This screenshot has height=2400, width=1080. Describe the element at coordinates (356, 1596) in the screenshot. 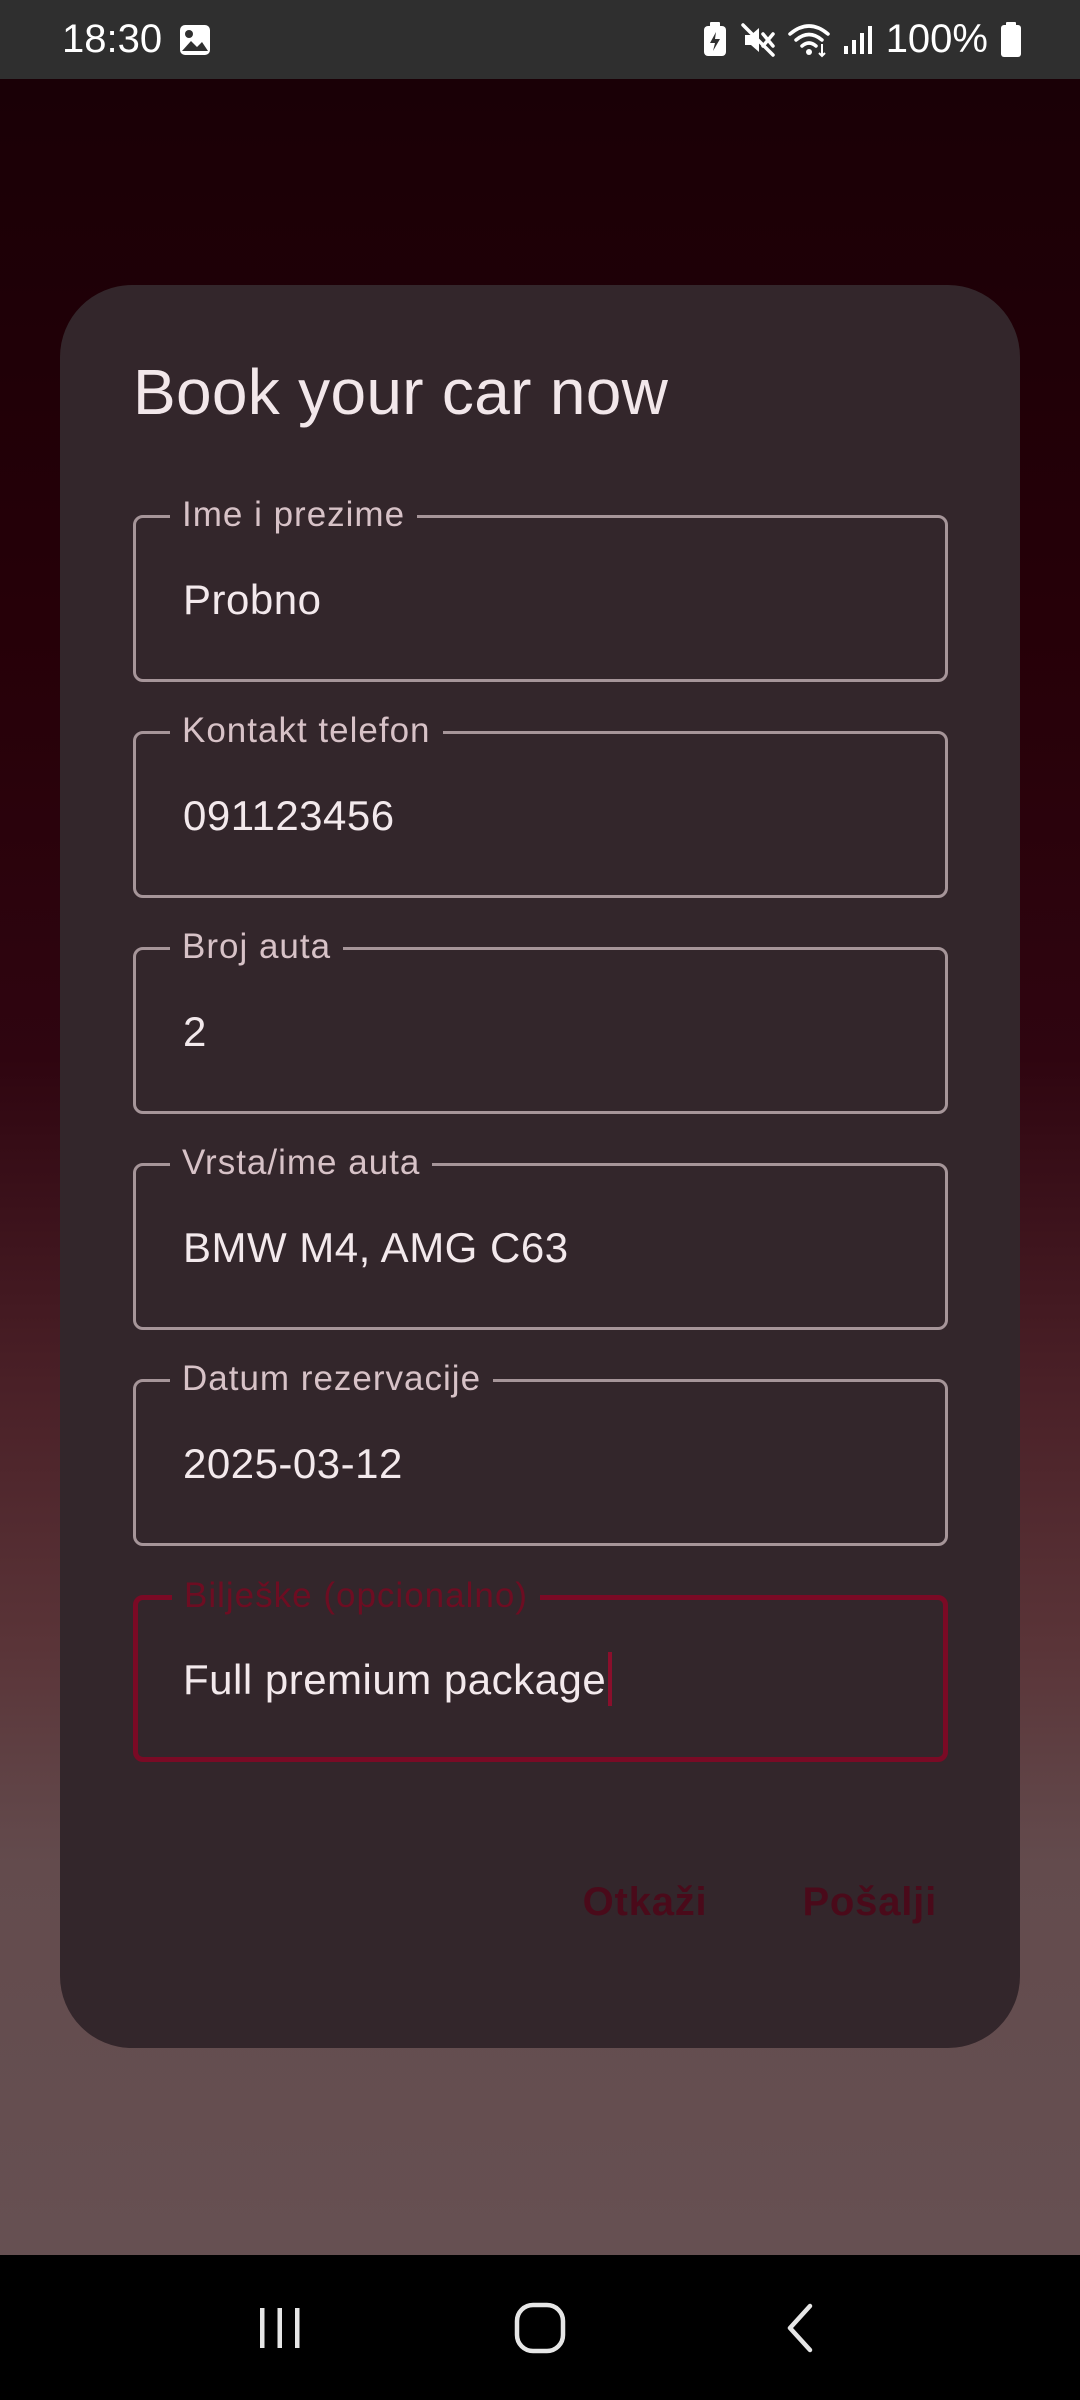

I see `notes-field-label: Bilješke (opcionalno)` at that location.